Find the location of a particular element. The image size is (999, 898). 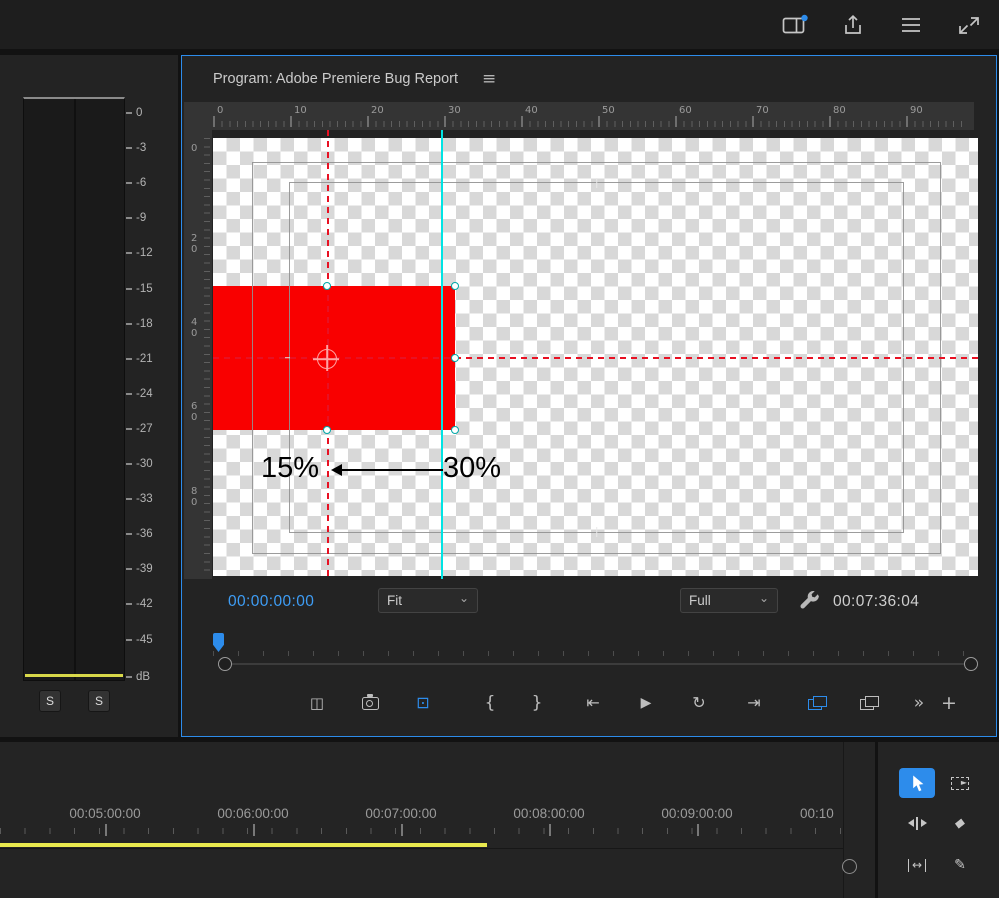

queue-icon is located at coordinates (911, 25).